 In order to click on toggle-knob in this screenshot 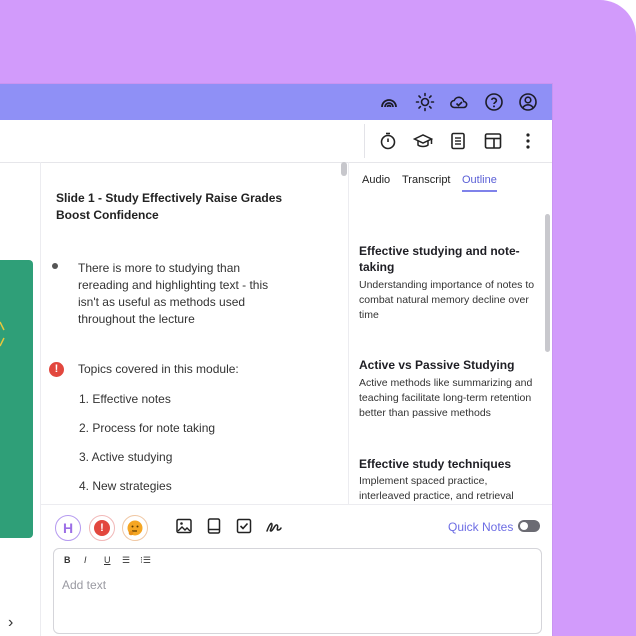, I will do `click(524, 526)`.